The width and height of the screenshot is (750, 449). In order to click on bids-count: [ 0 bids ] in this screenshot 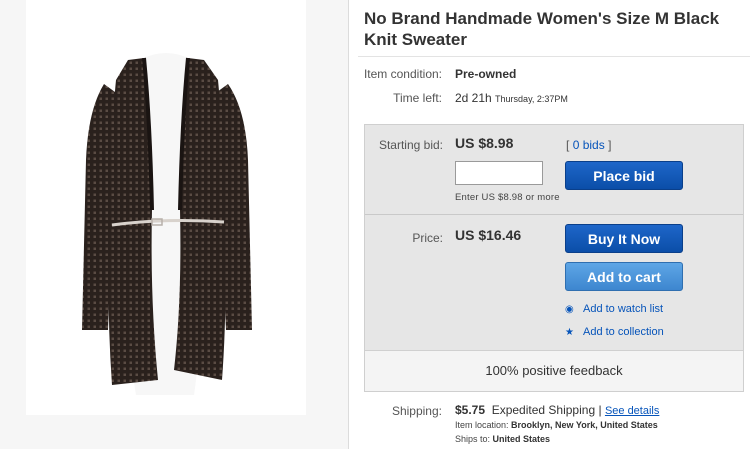, I will do `click(588, 145)`.